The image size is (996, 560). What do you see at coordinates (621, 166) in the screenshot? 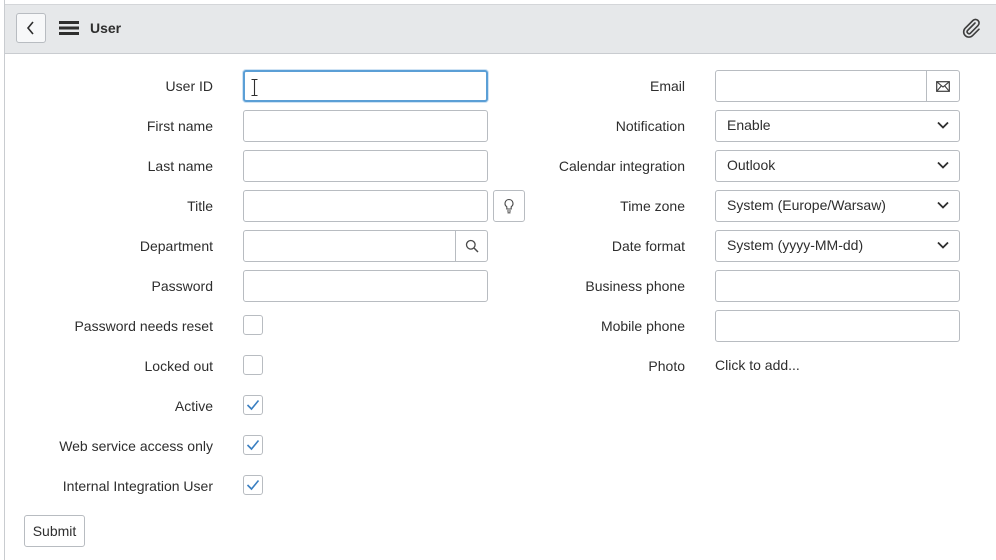
I see `calendar-integration-label: Calendar integration` at bounding box center [621, 166].